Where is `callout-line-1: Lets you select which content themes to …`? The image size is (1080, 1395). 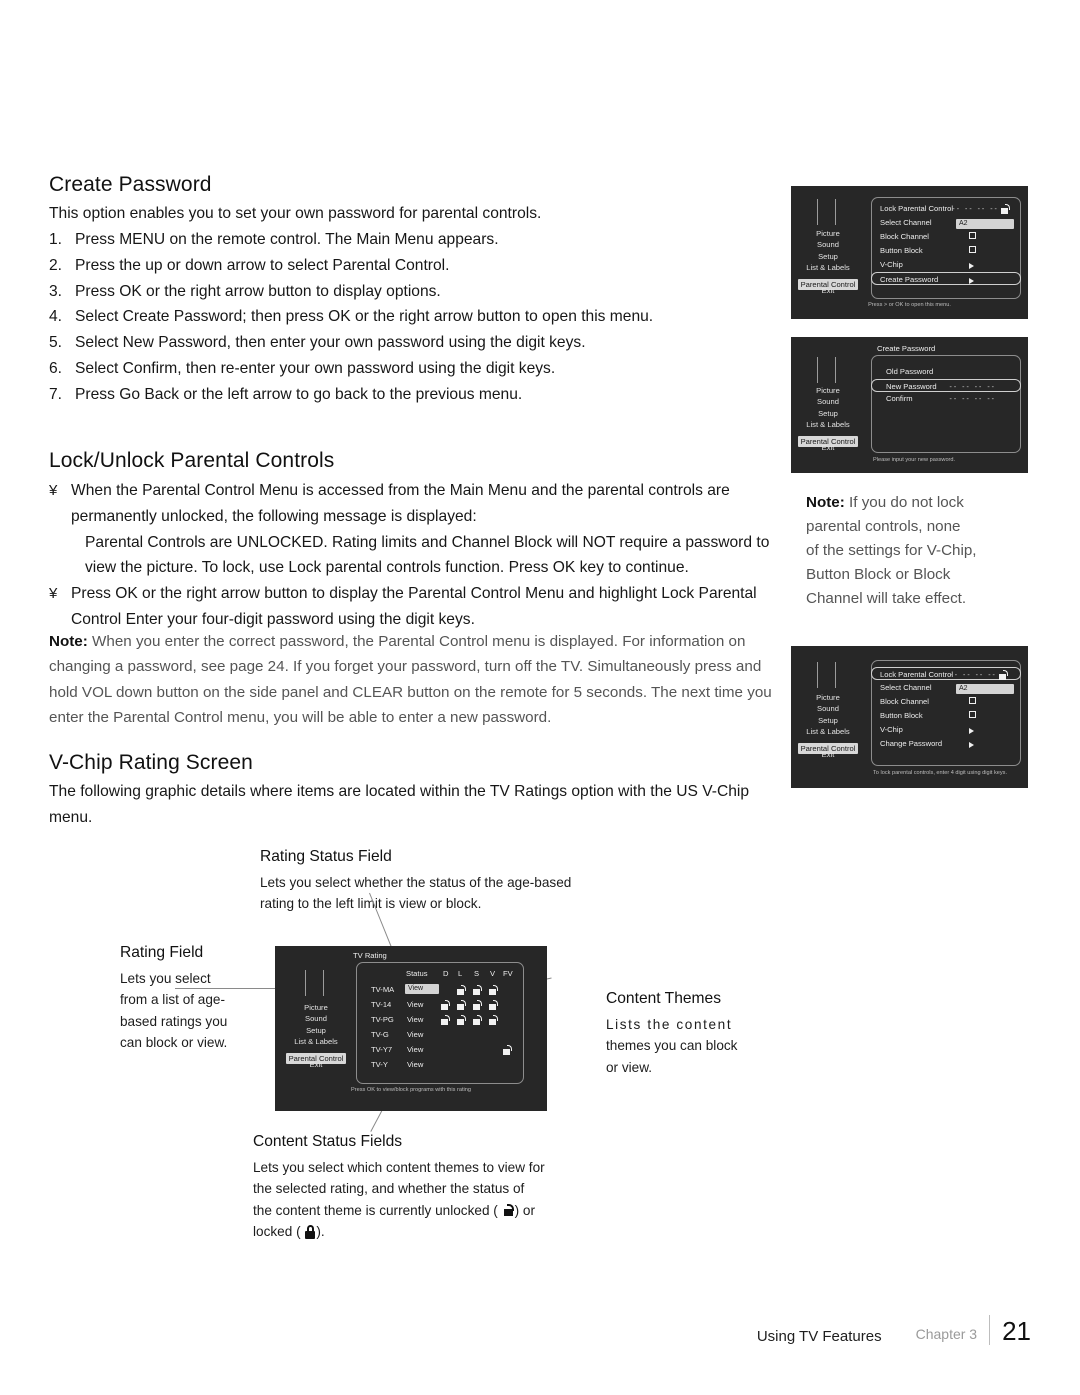
callout-line-1: Lets you select which content themes to … is located at coordinates (399, 1167).